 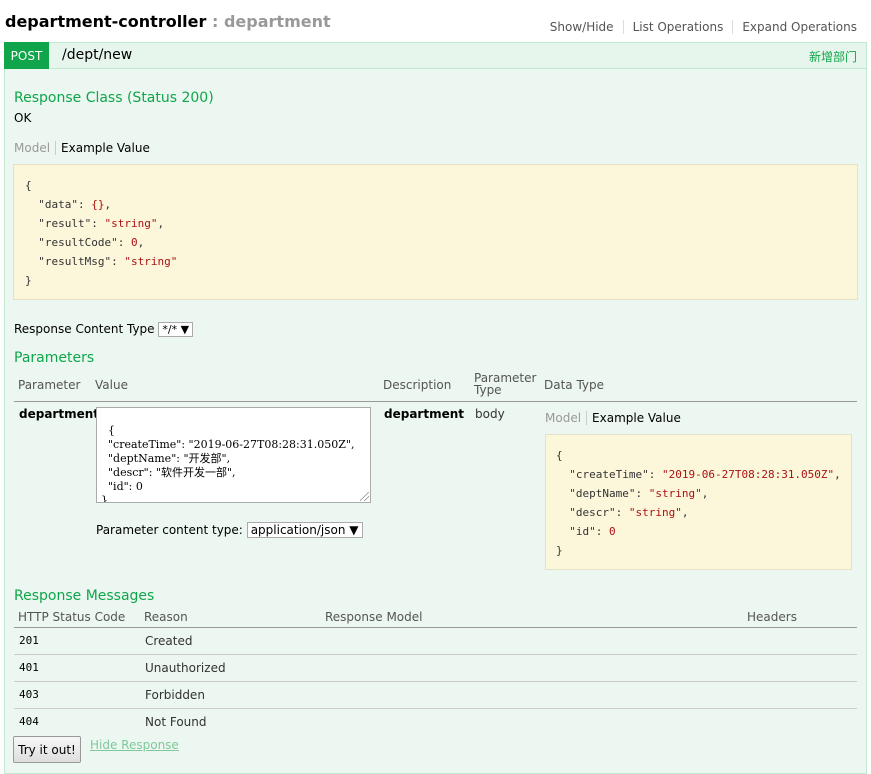 What do you see at coordinates (175, 695) in the screenshot?
I see `table-row-reason: Forbidden` at bounding box center [175, 695].